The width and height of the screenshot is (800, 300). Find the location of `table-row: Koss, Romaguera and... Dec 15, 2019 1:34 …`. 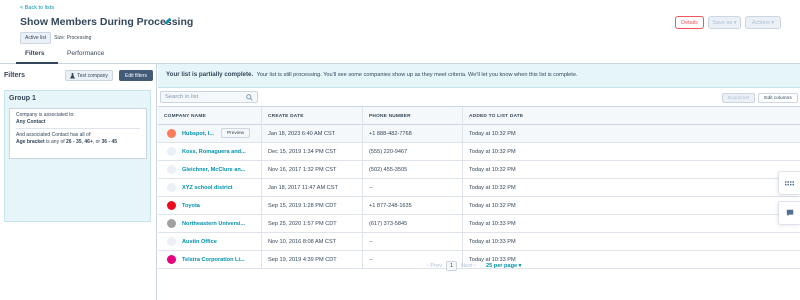

table-row: Koss, Romaguera and... Dec 15, 2019 1:34 … is located at coordinates (479, 152).